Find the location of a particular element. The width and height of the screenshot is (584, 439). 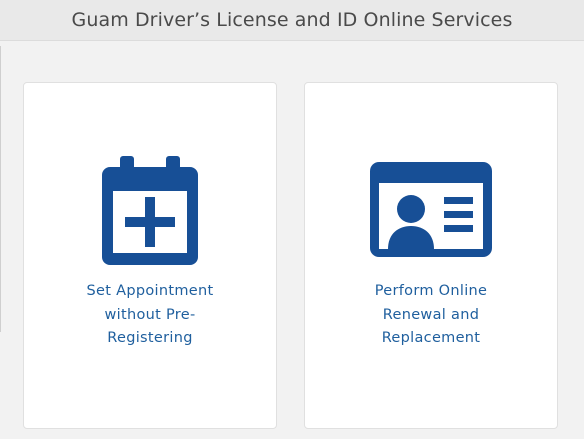

set-appointment-label: Set Appointment without Pre- Registering is located at coordinates (150, 314).